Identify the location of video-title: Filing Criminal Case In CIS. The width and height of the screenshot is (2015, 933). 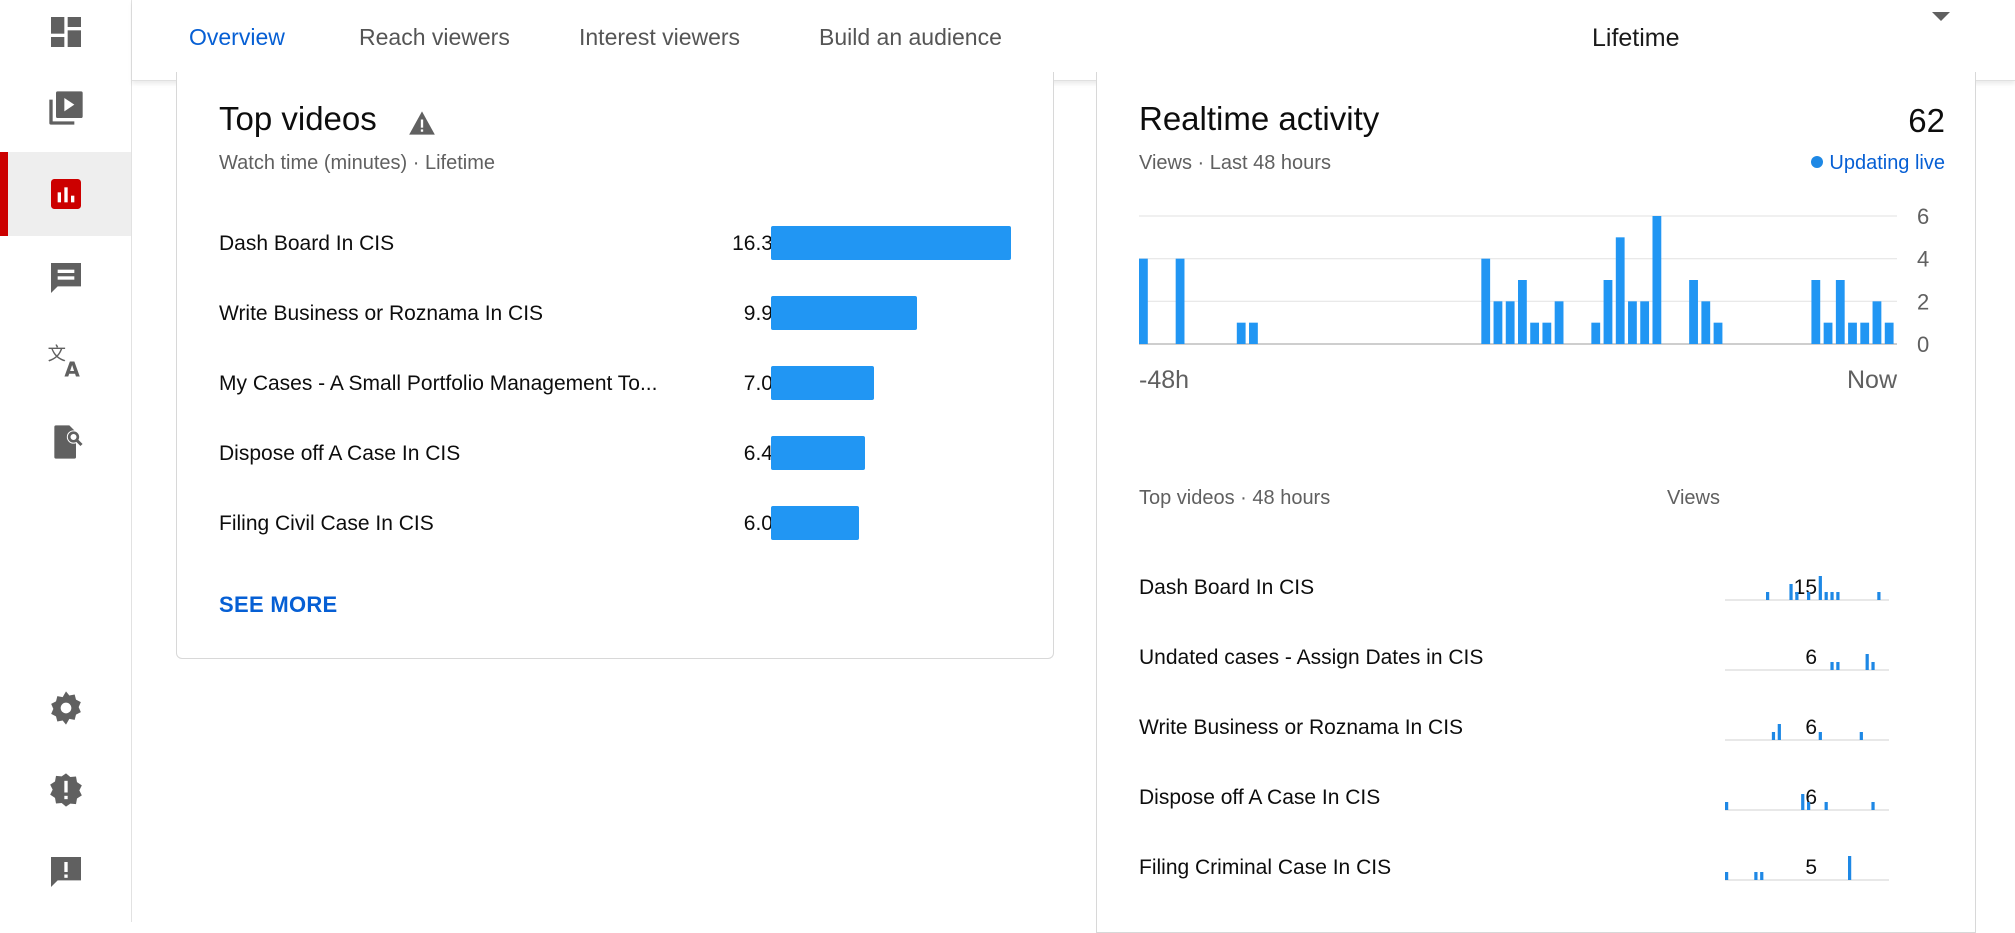
(1265, 868).